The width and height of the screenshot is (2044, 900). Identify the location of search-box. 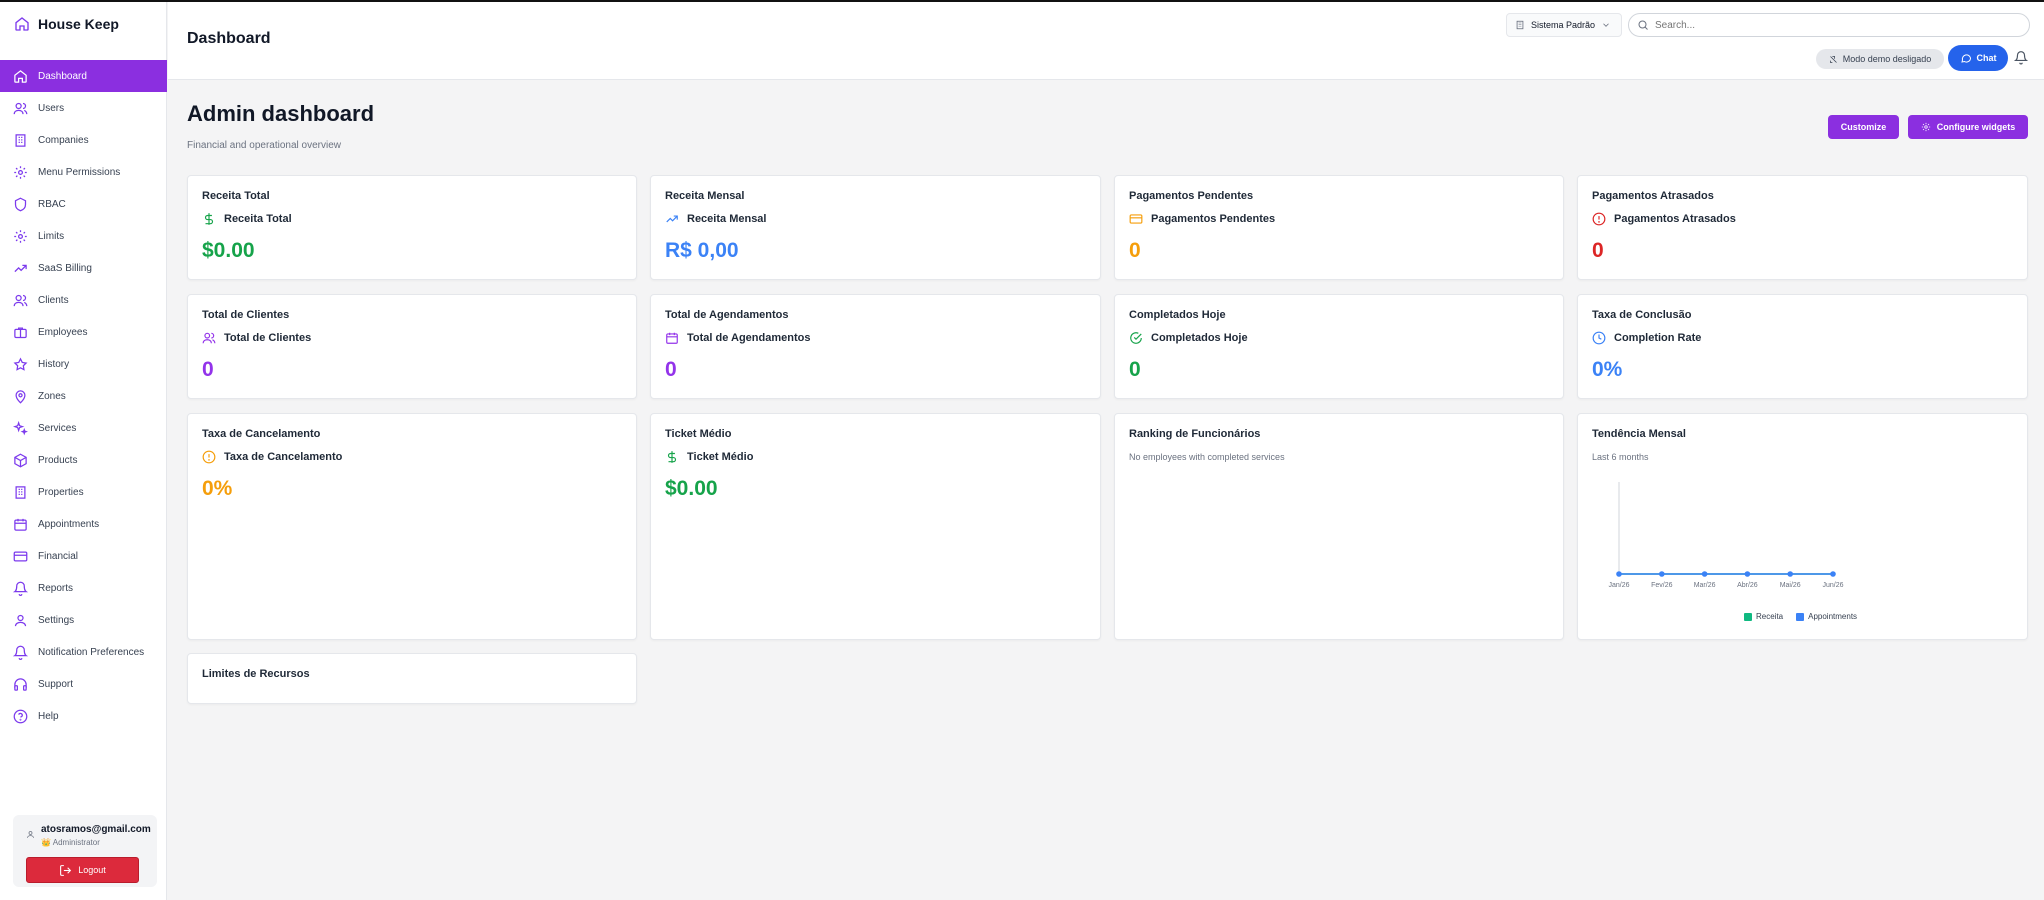
(1829, 25).